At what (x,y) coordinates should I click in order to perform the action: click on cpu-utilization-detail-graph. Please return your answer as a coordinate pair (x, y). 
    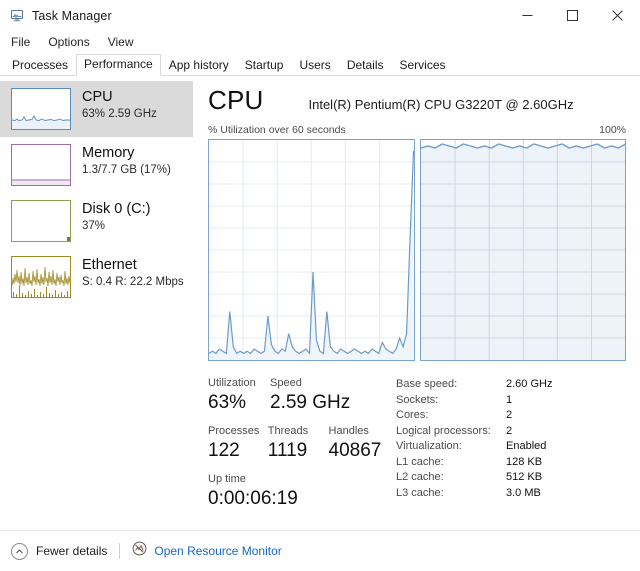
    Looking at the image, I should click on (522, 250).